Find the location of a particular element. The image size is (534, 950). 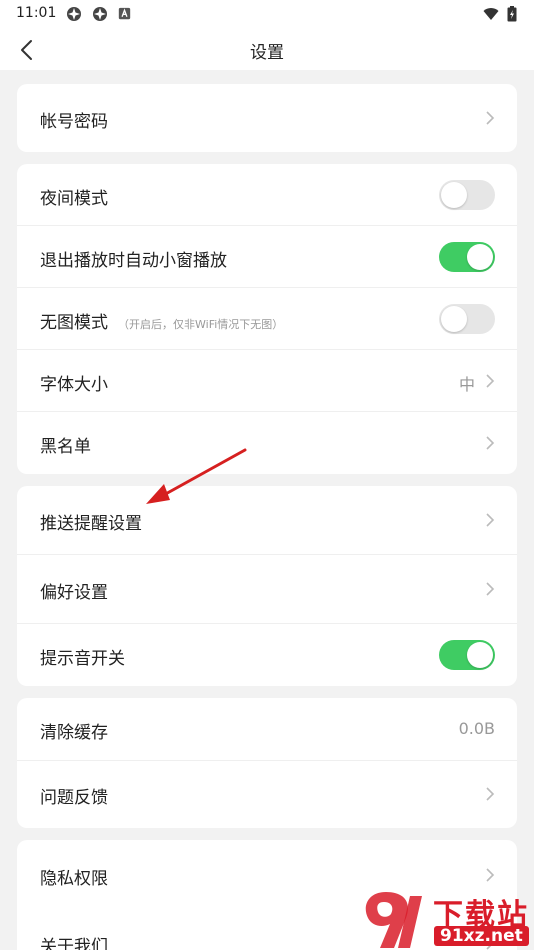

settings-item-label: 字体大小 is located at coordinates (74, 385).